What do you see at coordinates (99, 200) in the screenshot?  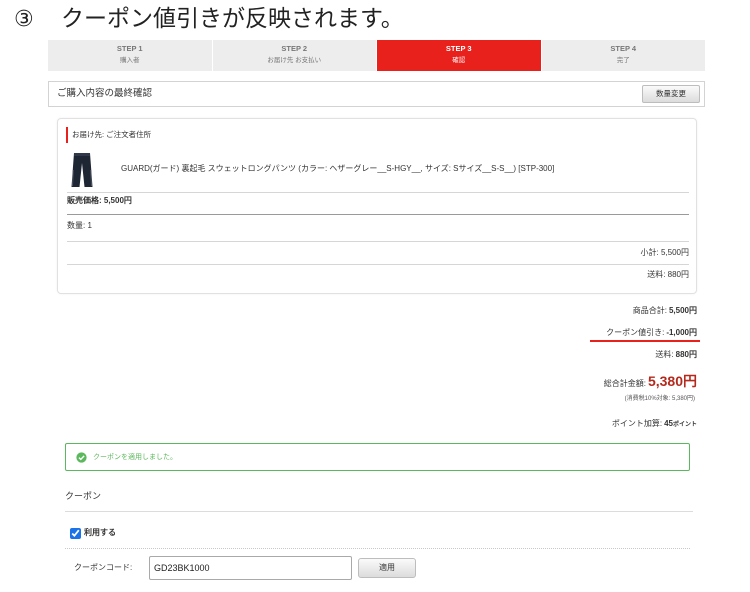 I see `sale-price: 販売価格: 5,500円` at bounding box center [99, 200].